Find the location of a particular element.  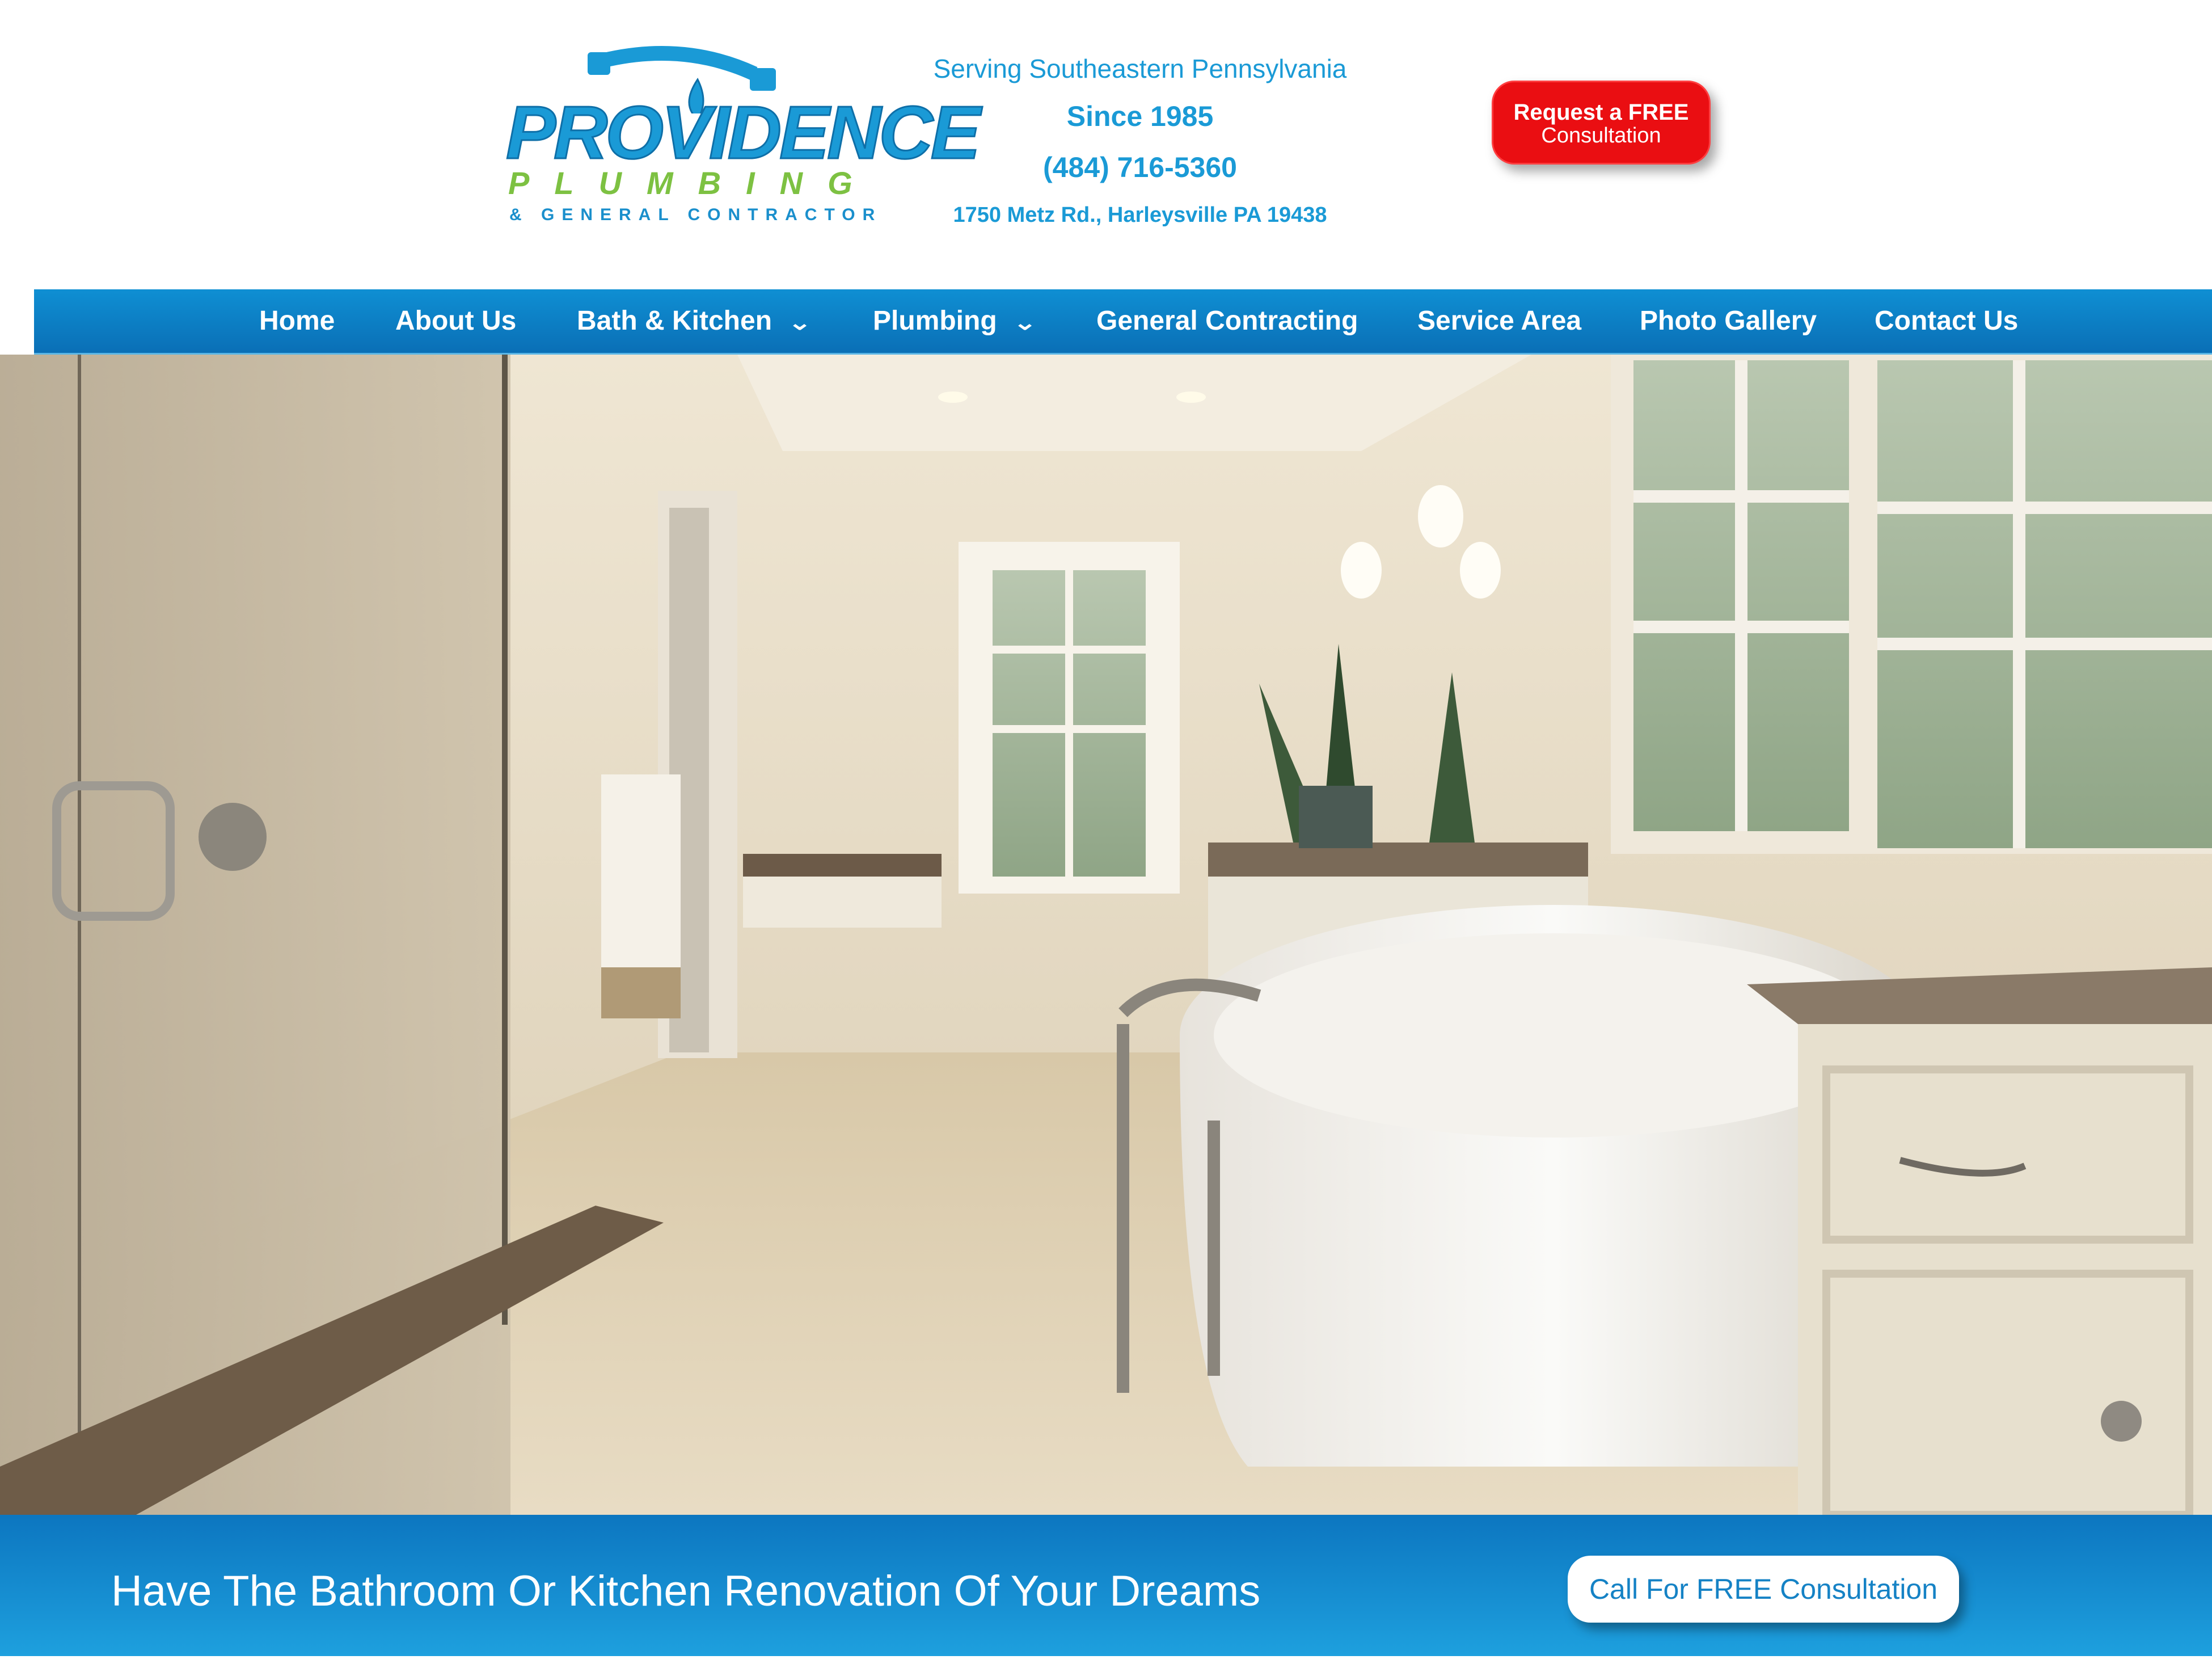

nav-item-bath-kitchen: Bath & Kitchen ⌄ is located at coordinates (694, 321).